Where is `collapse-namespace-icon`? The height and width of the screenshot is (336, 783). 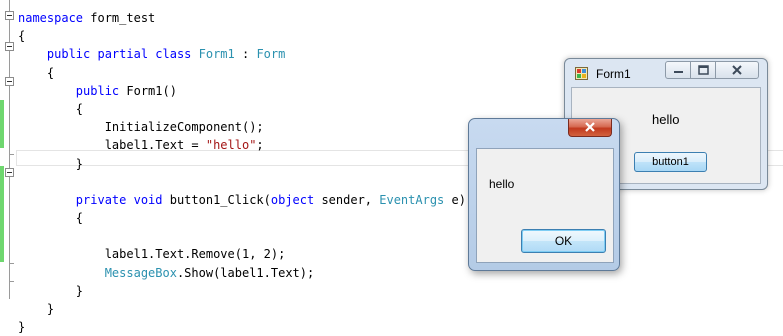
collapse-namespace-icon is located at coordinates (9, 15).